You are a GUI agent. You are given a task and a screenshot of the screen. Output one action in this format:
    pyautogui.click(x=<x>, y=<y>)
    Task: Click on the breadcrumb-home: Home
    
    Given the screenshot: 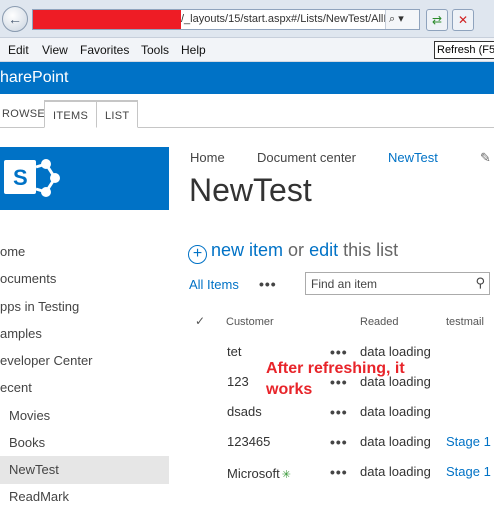 What is the action you would take?
    pyautogui.click(x=207, y=157)
    